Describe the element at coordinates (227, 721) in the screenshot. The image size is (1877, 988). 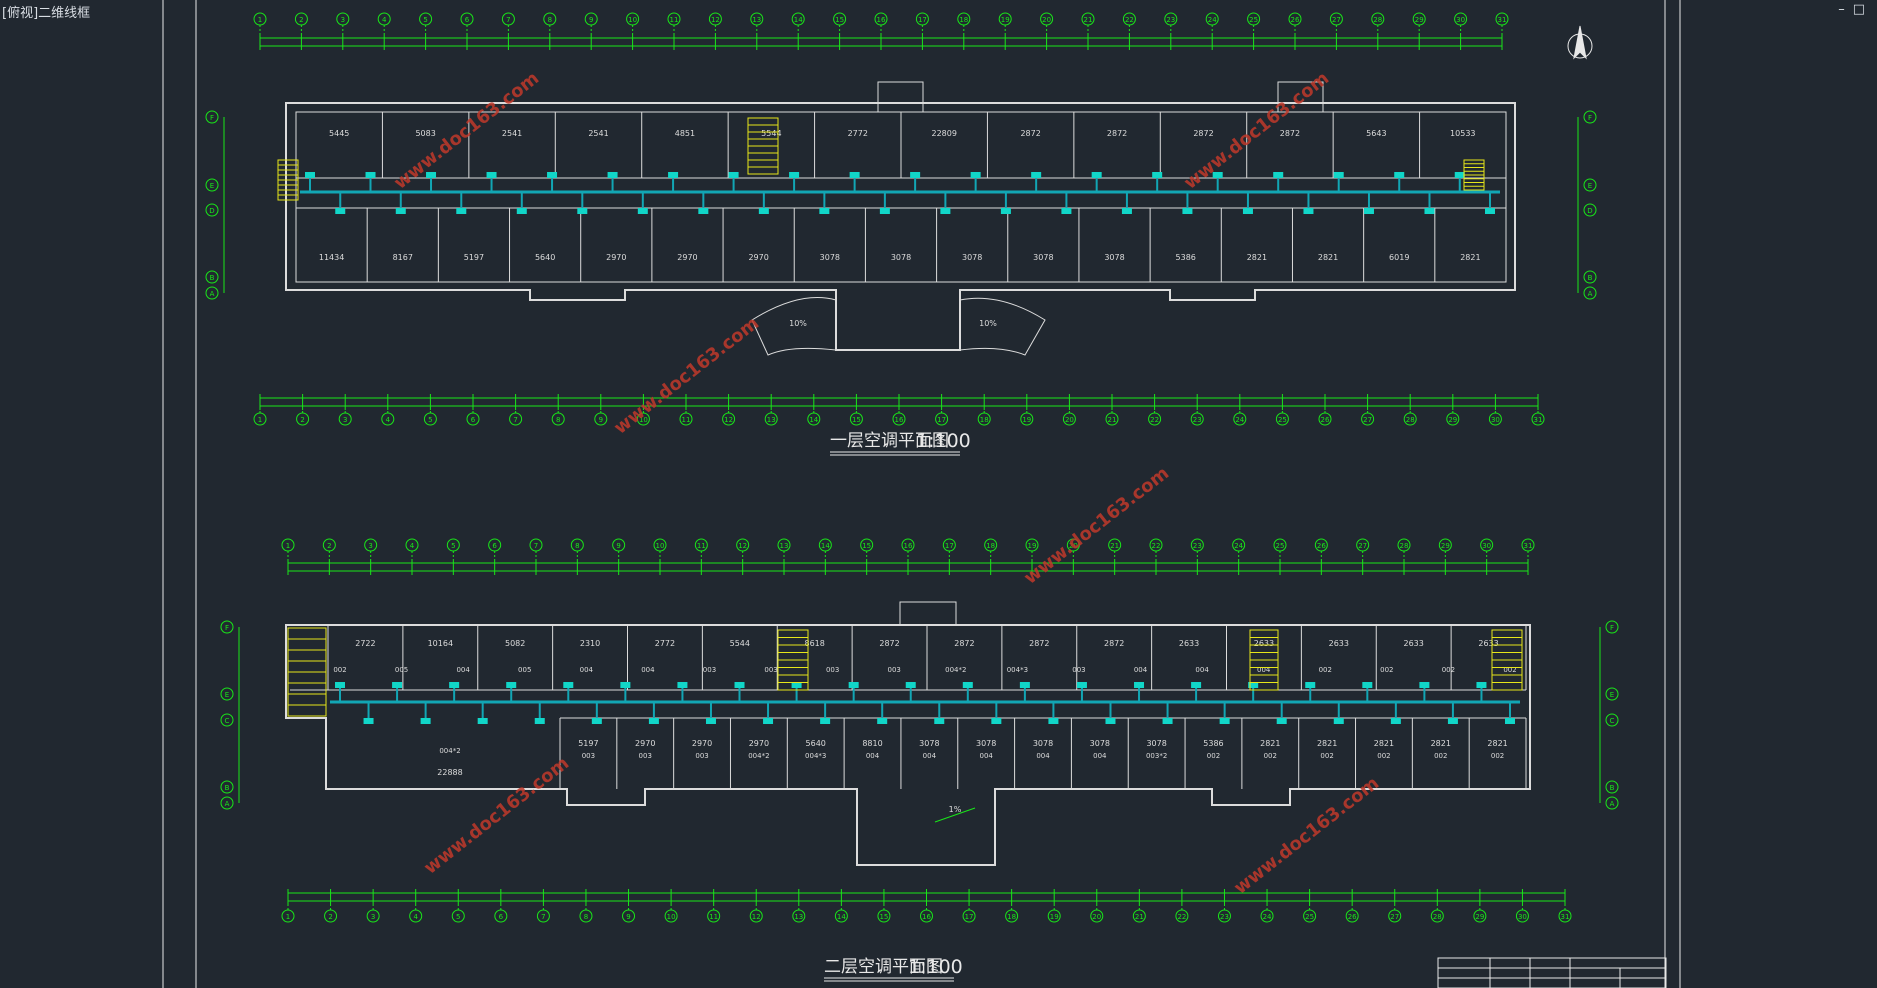
I see `row-label: C` at that location.